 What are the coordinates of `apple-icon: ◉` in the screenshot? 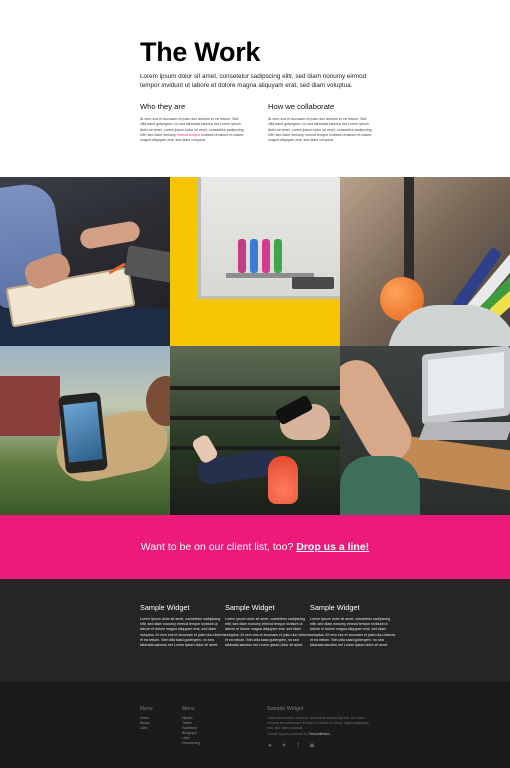 It's located at (312, 746).